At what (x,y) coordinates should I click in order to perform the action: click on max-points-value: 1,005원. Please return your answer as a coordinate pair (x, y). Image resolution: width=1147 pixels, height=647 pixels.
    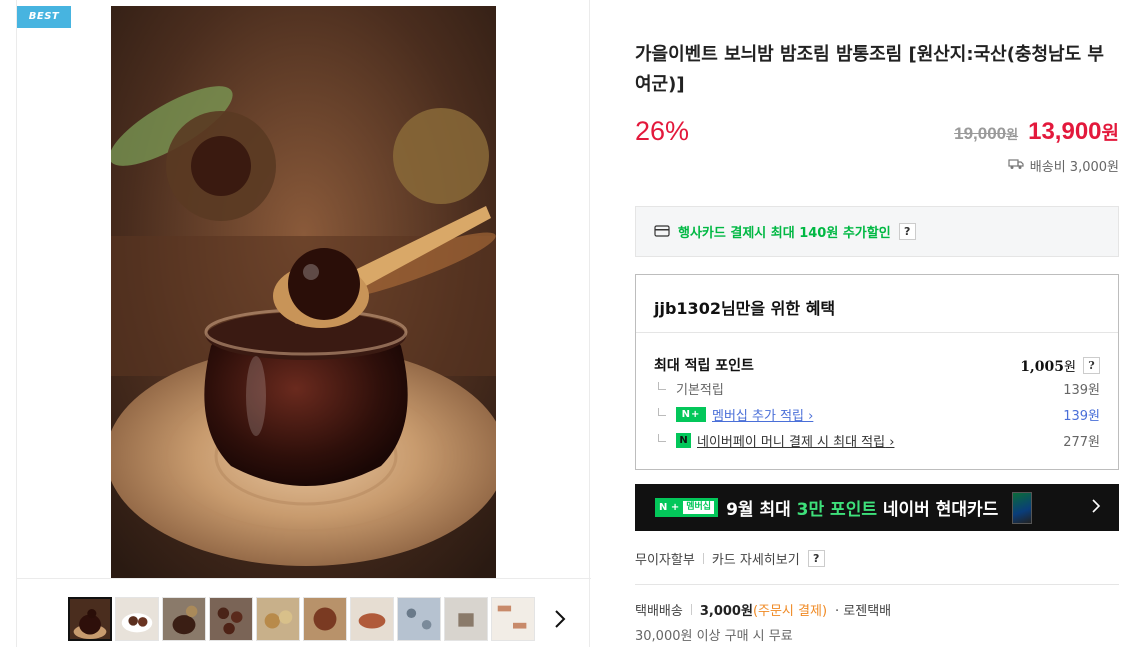
    Looking at the image, I should click on (1048, 366).